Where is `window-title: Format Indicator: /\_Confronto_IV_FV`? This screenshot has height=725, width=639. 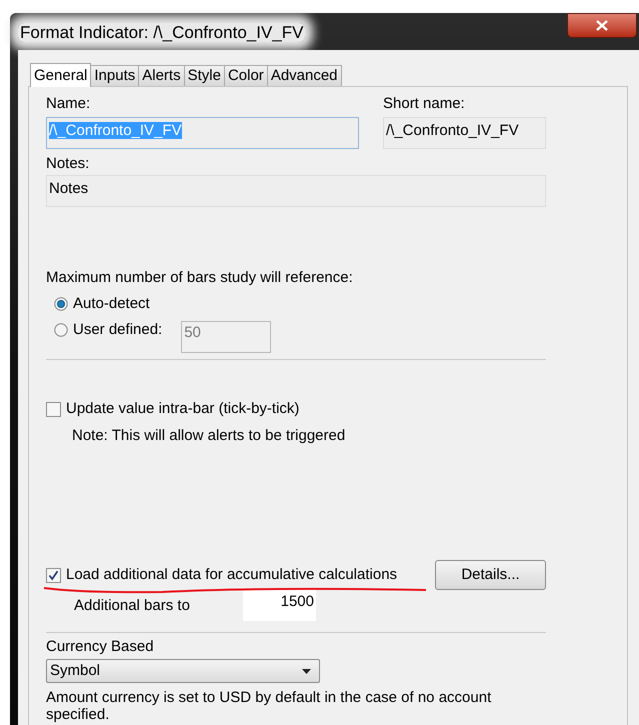 window-title: Format Indicator: /\_Confronto_IV_FV is located at coordinates (162, 32).